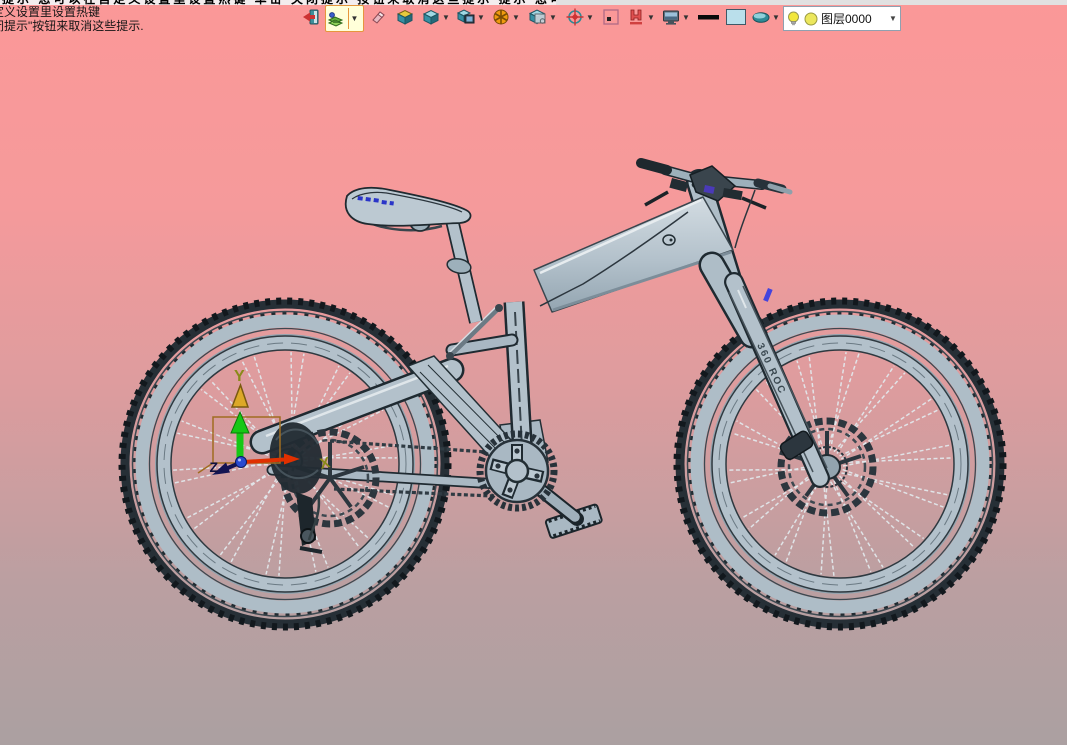  What do you see at coordinates (239, 376) in the screenshot?
I see `y-axis-label: Y` at bounding box center [239, 376].